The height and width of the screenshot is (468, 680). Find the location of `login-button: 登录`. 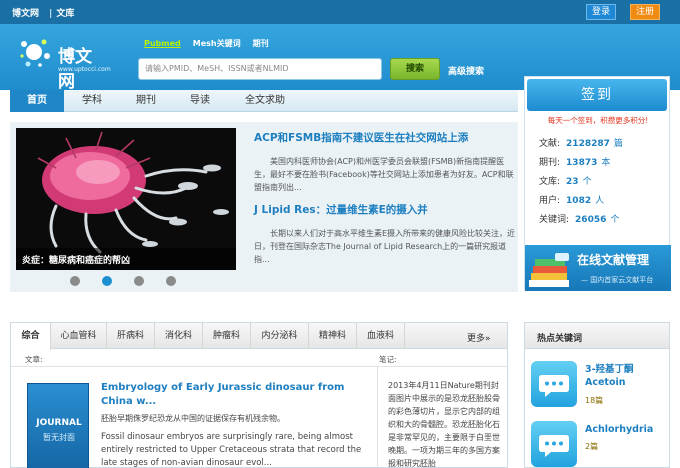

login-button: 登录 is located at coordinates (601, 12).